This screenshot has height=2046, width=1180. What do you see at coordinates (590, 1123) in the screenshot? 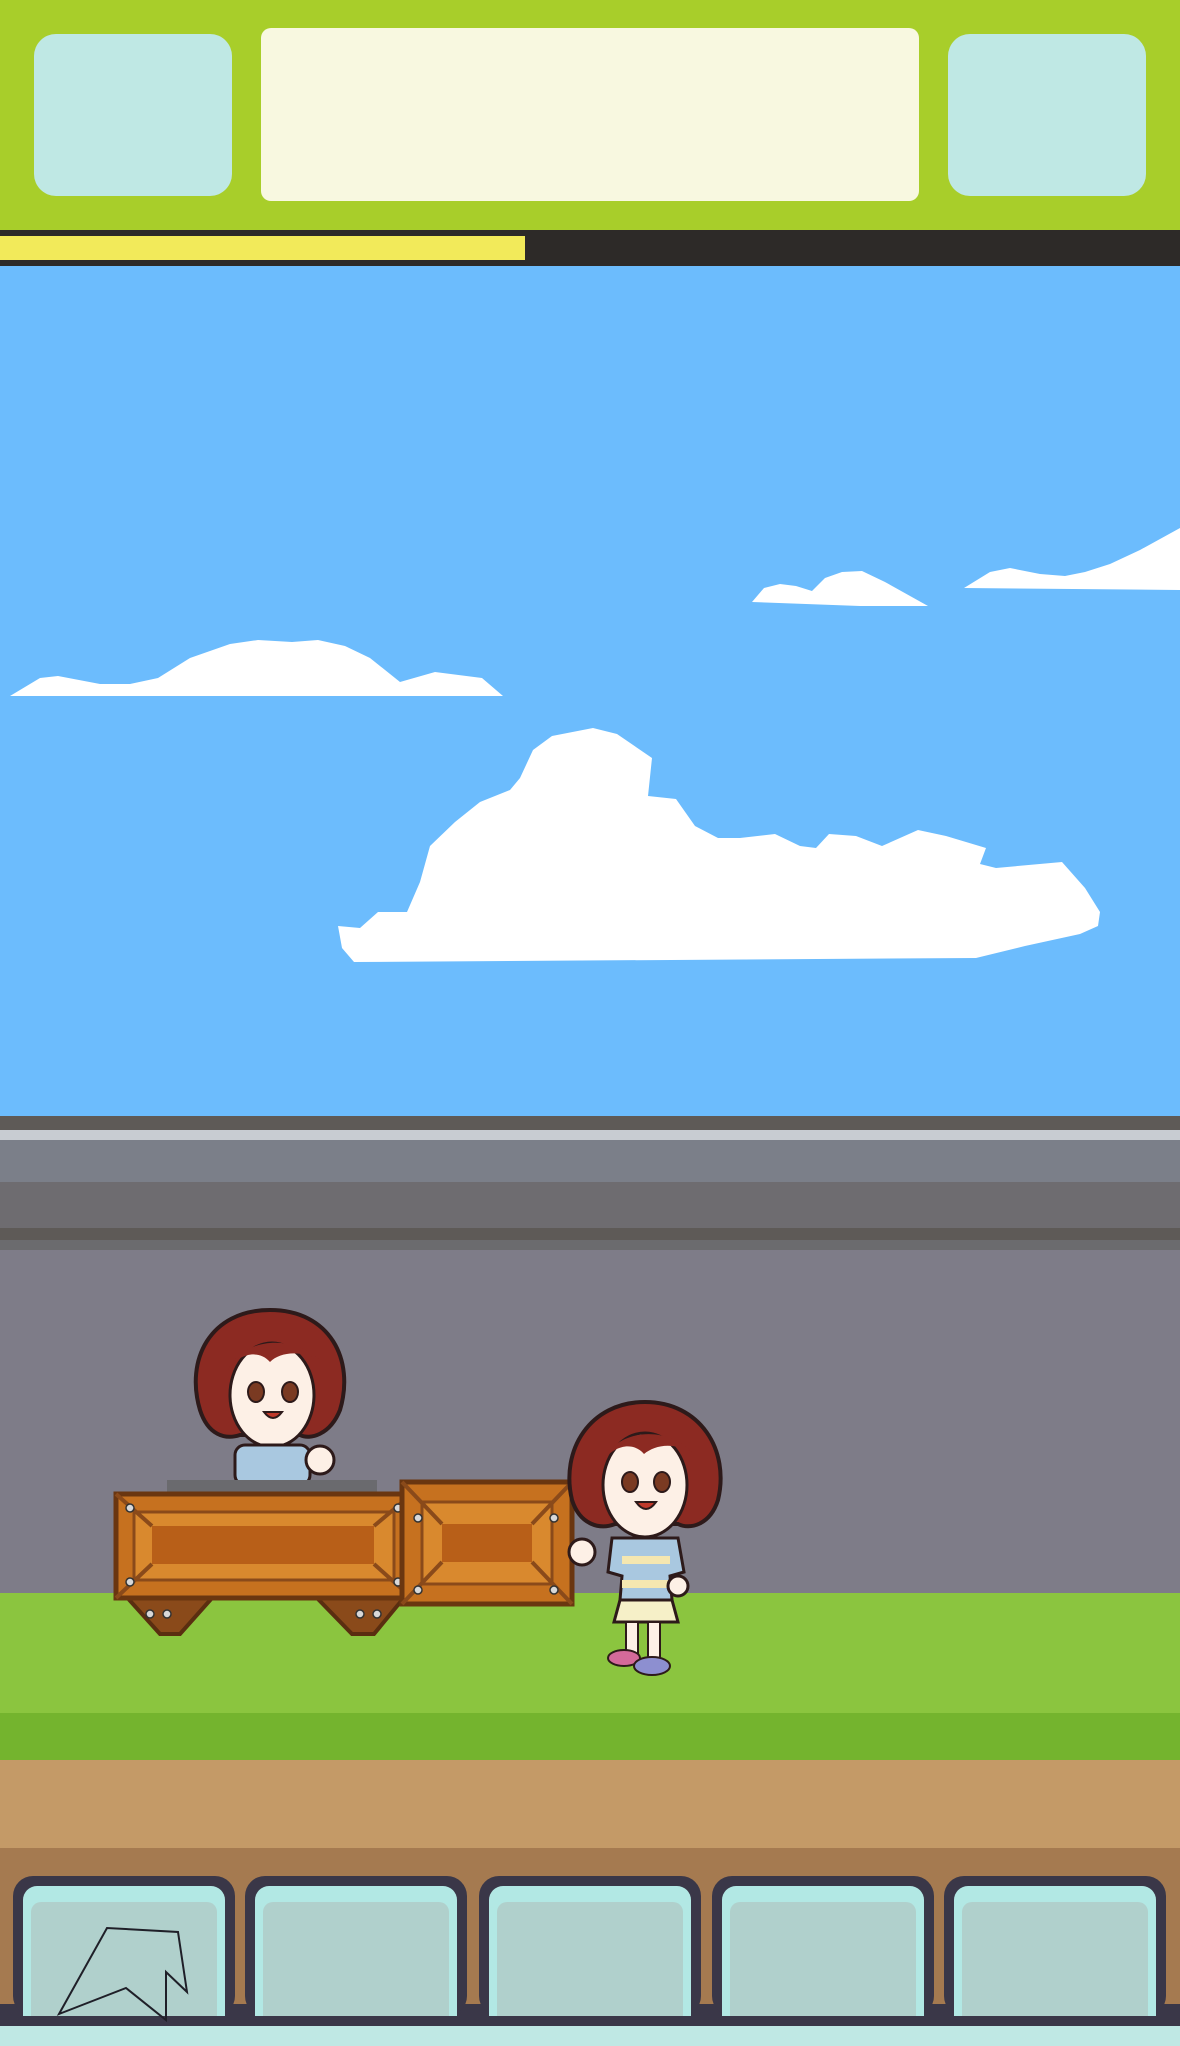
I see `road-edge-top` at bounding box center [590, 1123].